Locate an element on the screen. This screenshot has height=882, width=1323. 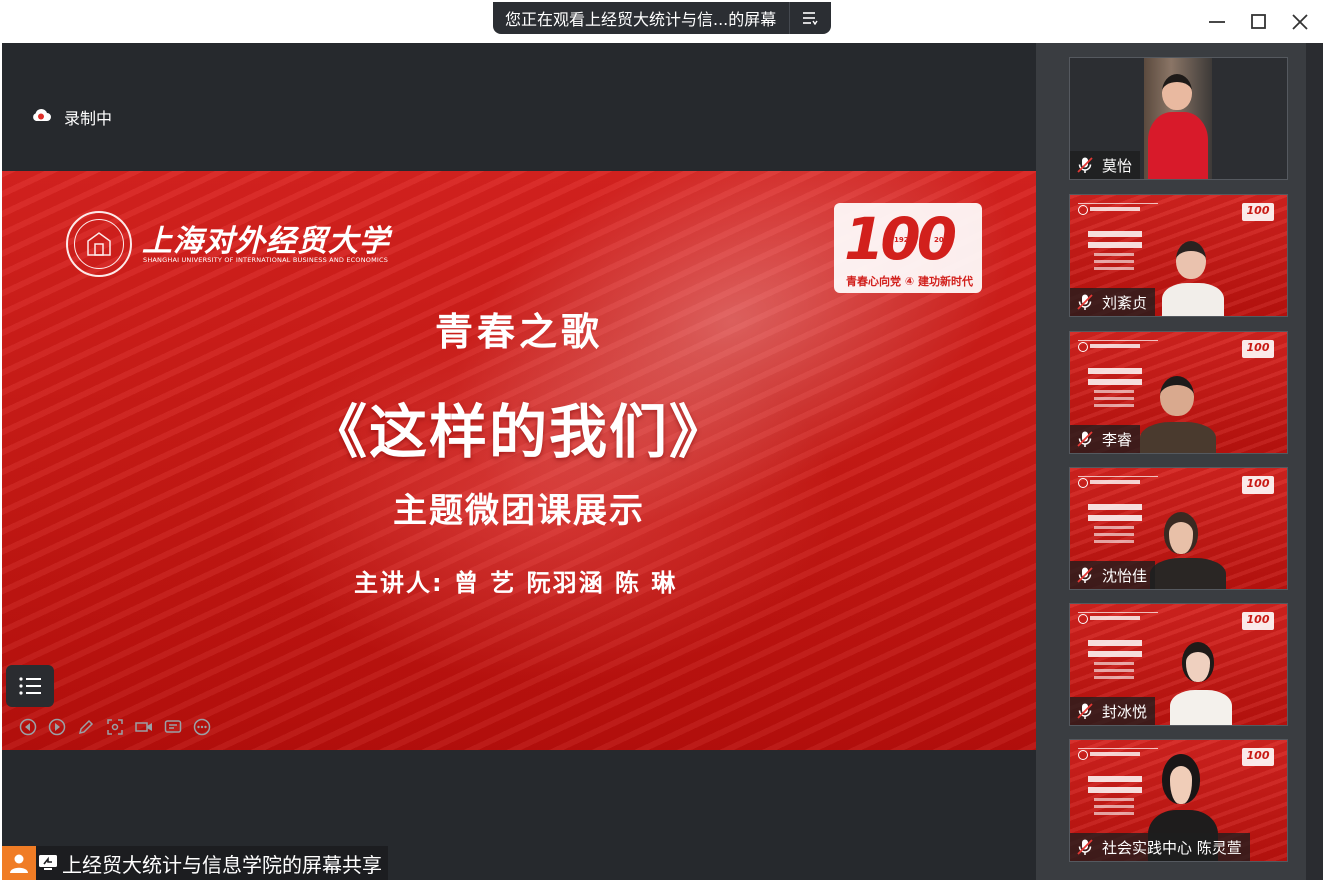
sidebar-scrollbar is located at coordinates (1314, 461).